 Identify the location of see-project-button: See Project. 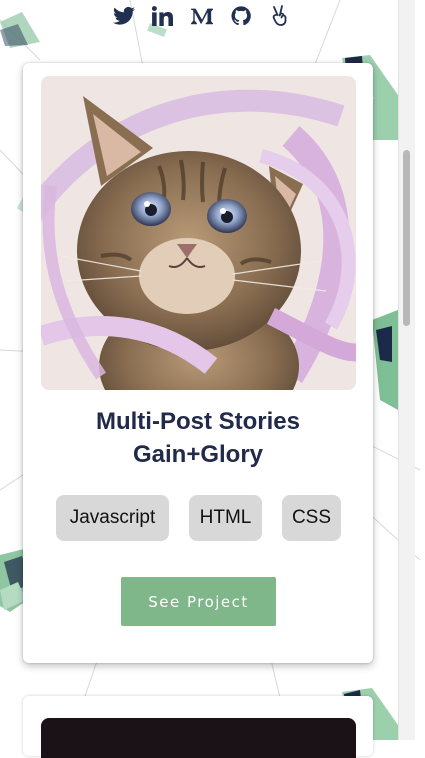
(198, 601).